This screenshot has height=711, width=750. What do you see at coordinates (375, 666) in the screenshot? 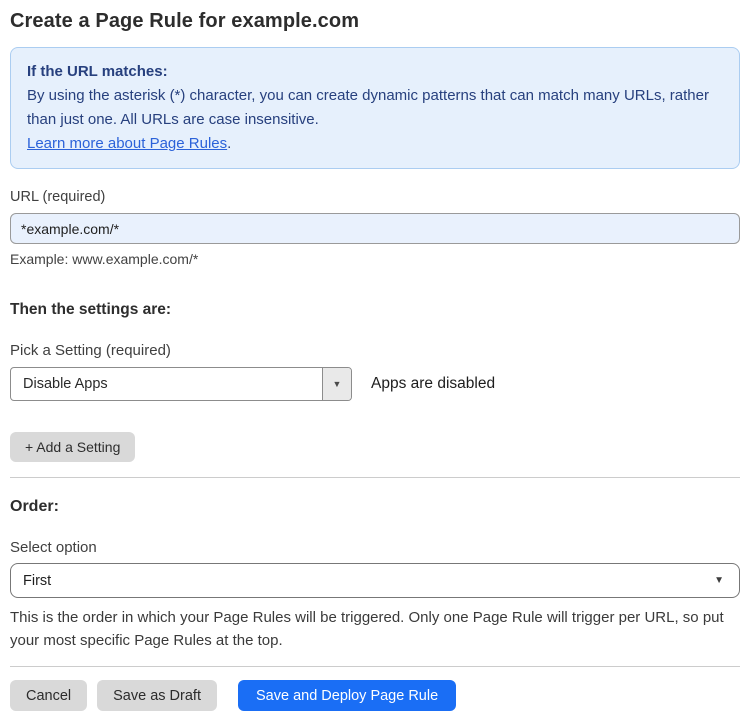
I see `actions-divider` at bounding box center [375, 666].